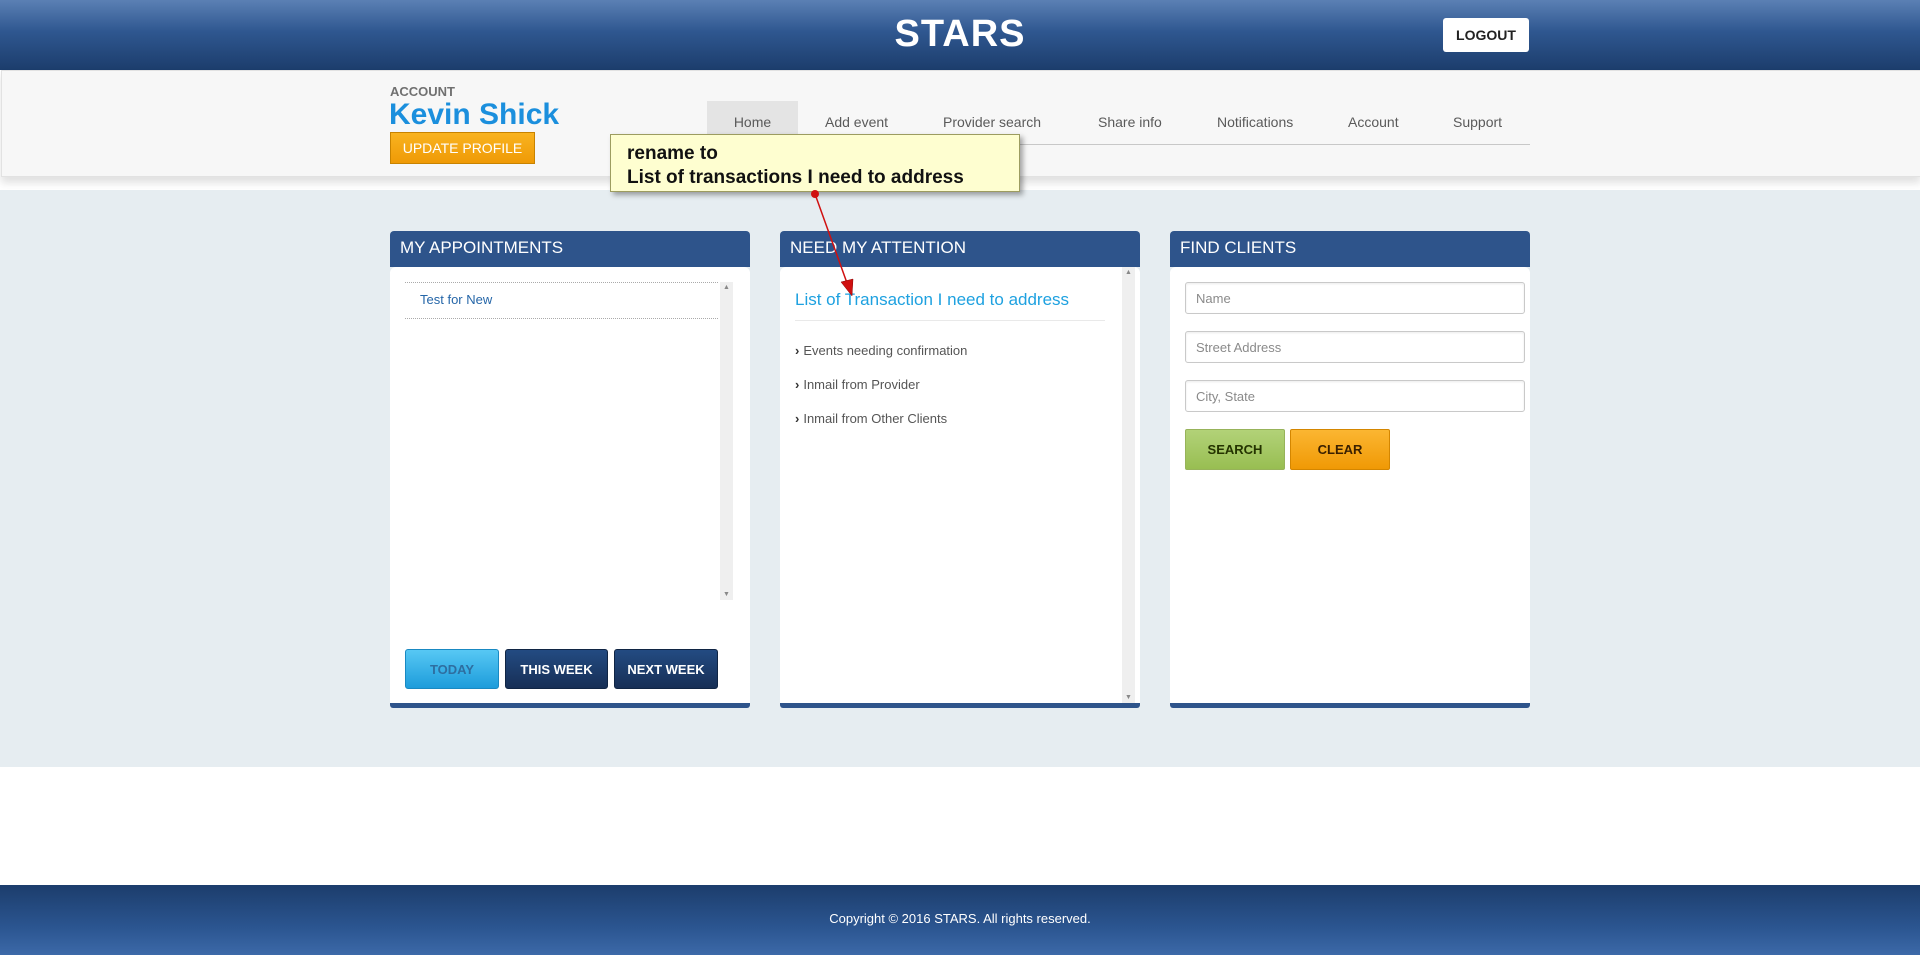  I want to click on attention-link-label: Inmail from Other Clients, so click(875, 418).